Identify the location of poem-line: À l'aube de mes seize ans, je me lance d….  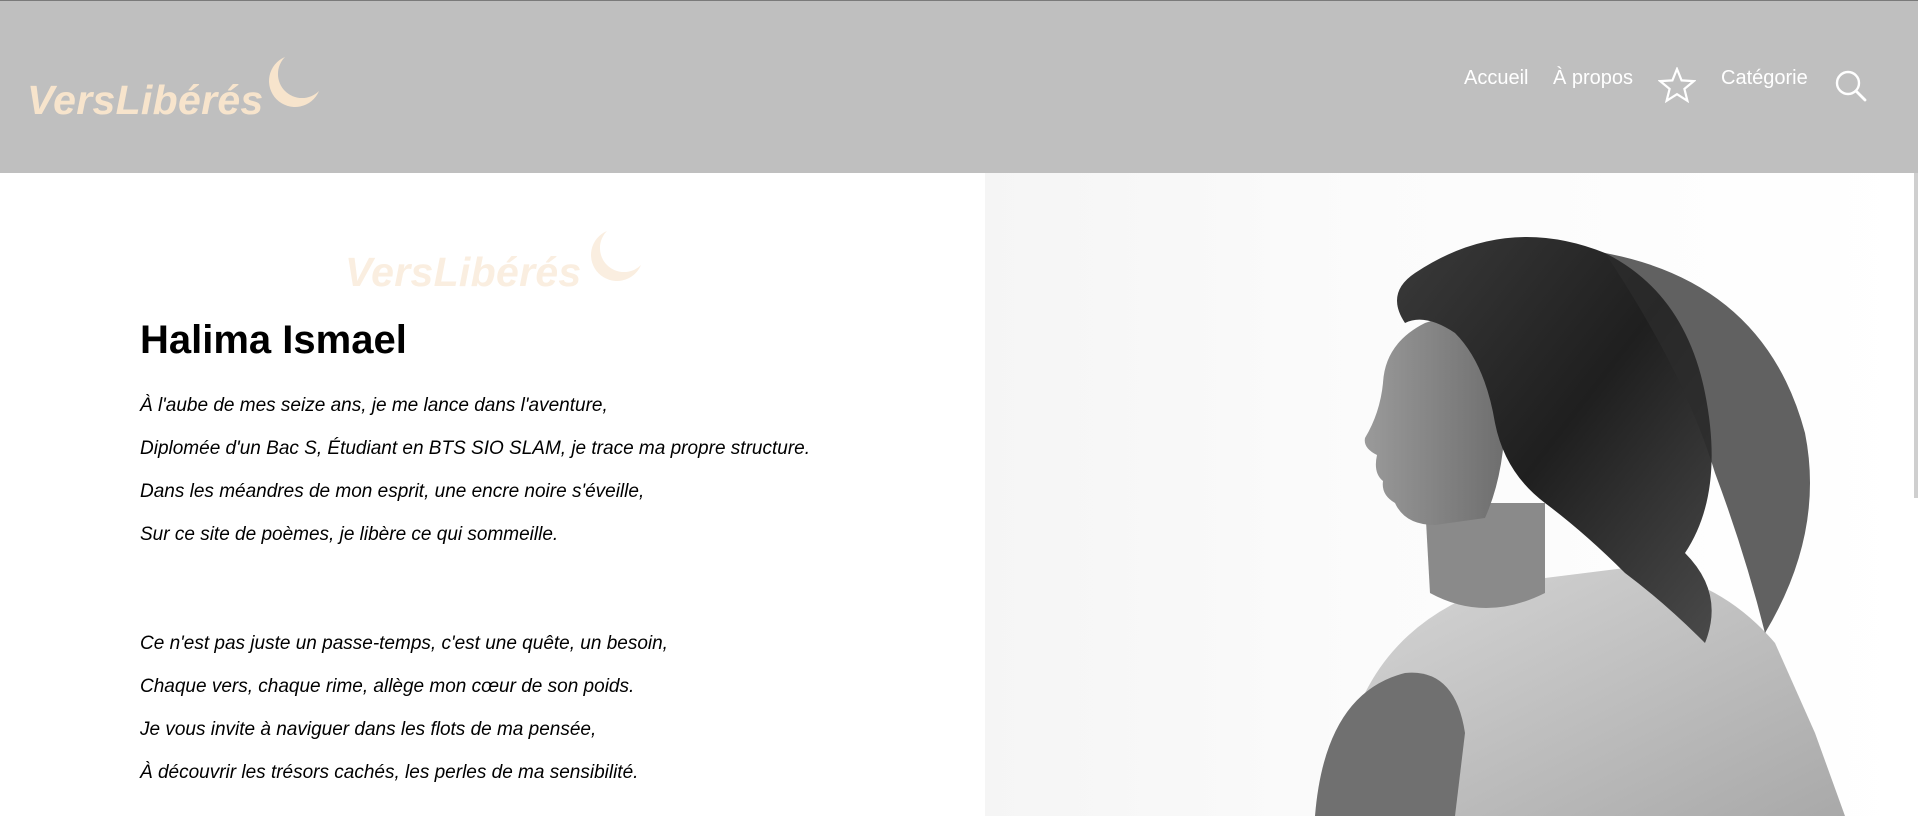
(374, 405).